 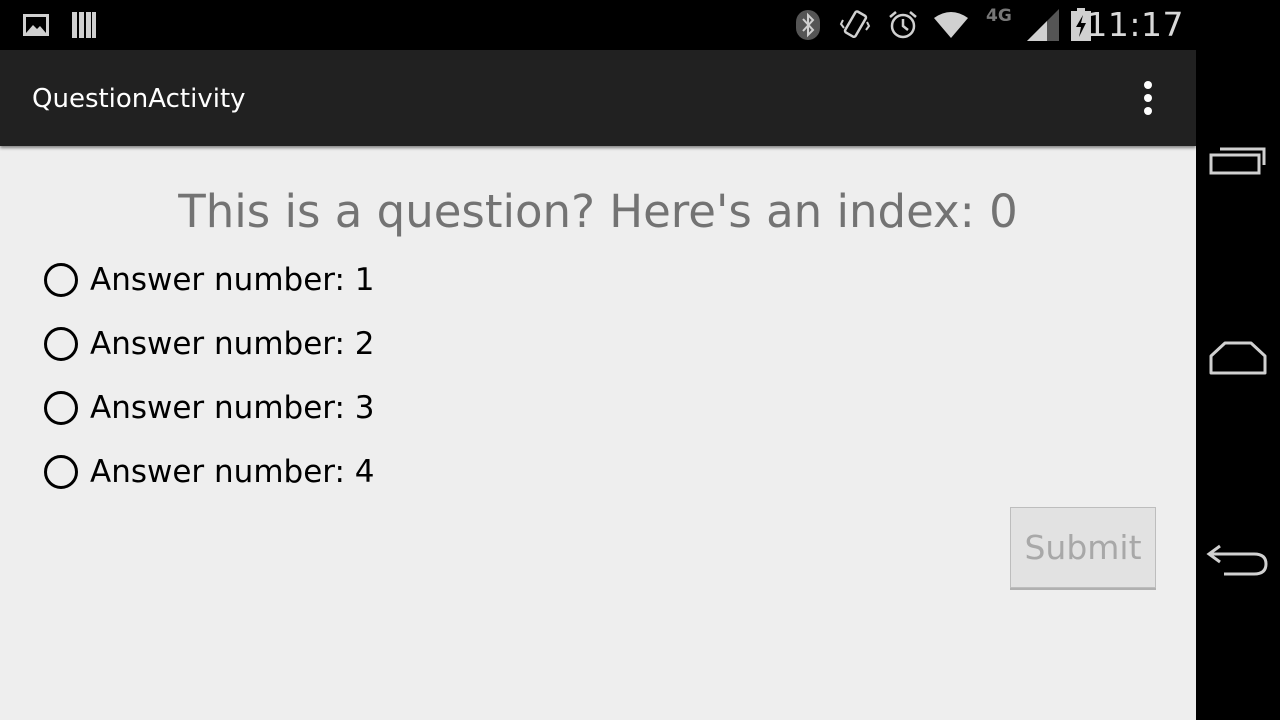 I want to click on app-title: QuestionActivity, so click(x=139, y=99).